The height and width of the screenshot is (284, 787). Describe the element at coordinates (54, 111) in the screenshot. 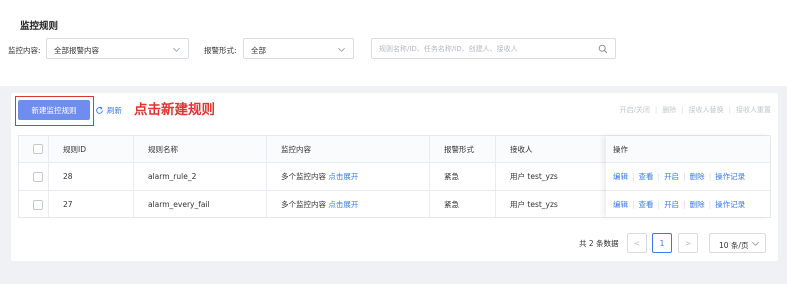

I see `highlight-box` at that location.